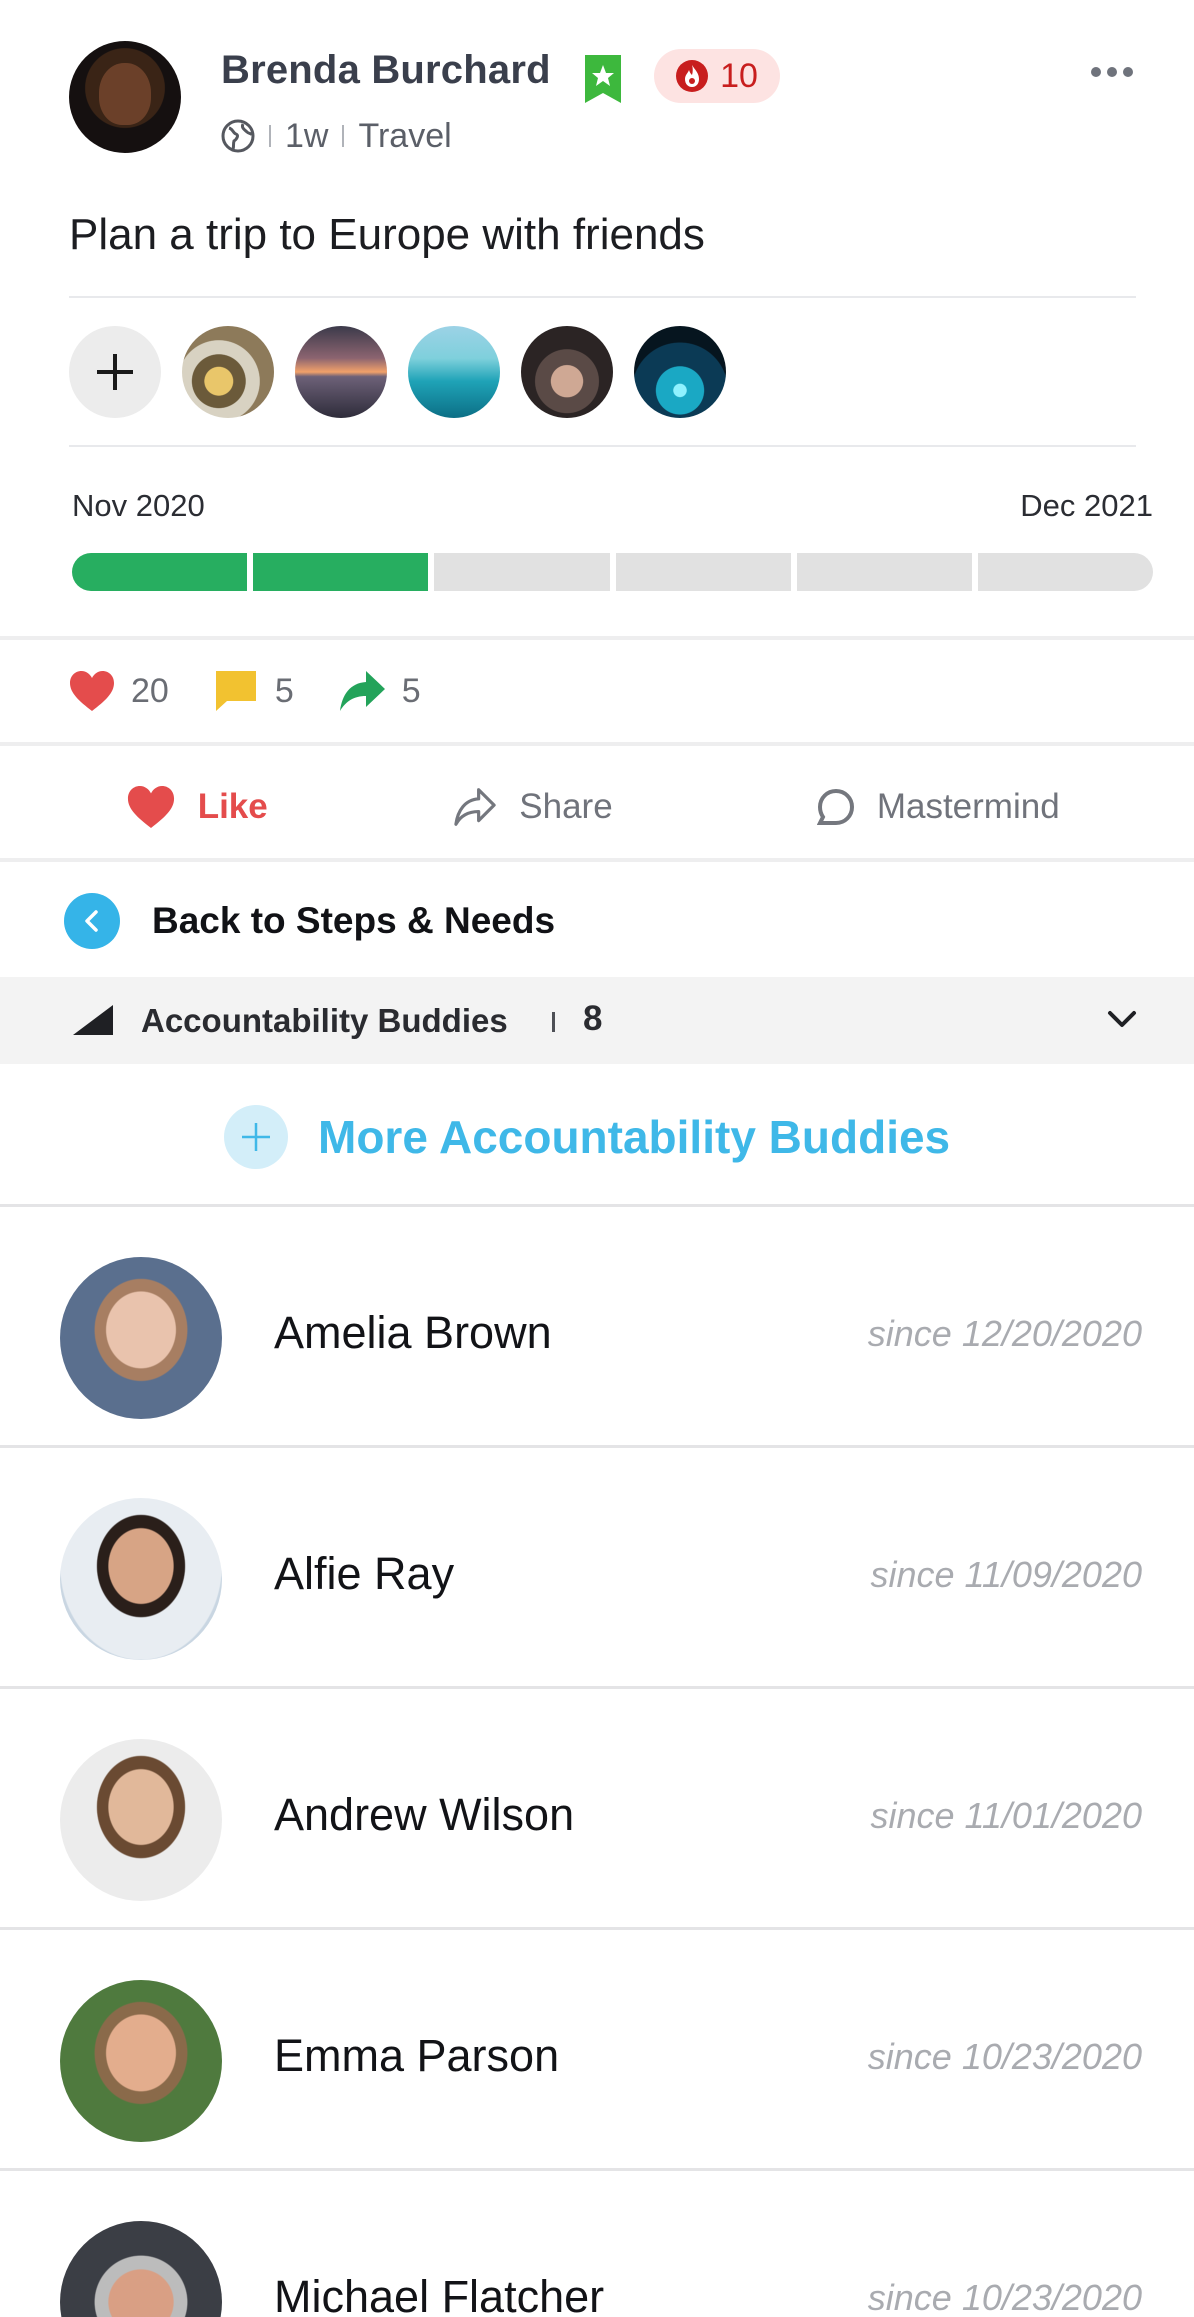 Image resolution: width=1194 pixels, height=2317 pixels. What do you see at coordinates (238, 136) in the screenshot?
I see `globe-icon` at bounding box center [238, 136].